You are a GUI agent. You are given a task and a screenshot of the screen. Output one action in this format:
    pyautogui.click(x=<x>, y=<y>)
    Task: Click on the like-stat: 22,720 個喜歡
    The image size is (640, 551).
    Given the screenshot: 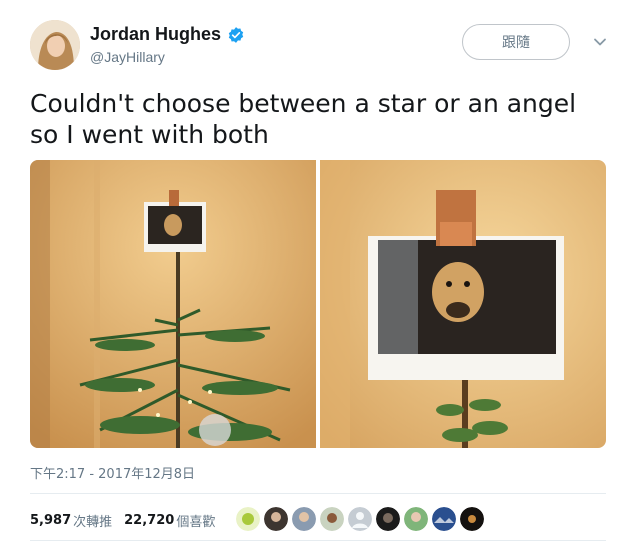 What is the action you would take?
    pyautogui.click(x=169, y=520)
    